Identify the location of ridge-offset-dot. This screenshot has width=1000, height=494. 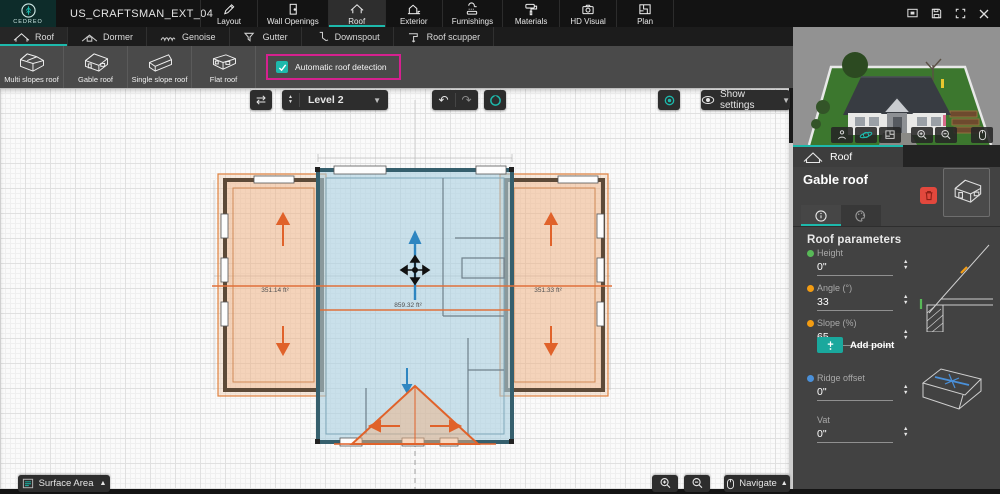
(810, 378).